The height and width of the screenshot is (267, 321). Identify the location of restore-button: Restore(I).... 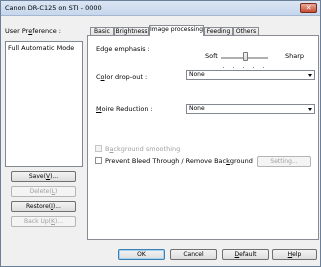
(43, 206).